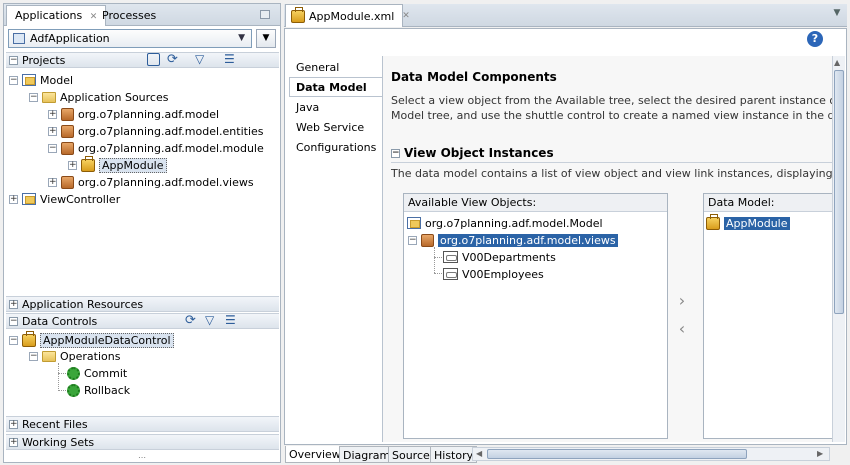 This screenshot has width=850, height=465. What do you see at coordinates (49, 356) in the screenshot?
I see `folder-icon` at bounding box center [49, 356].